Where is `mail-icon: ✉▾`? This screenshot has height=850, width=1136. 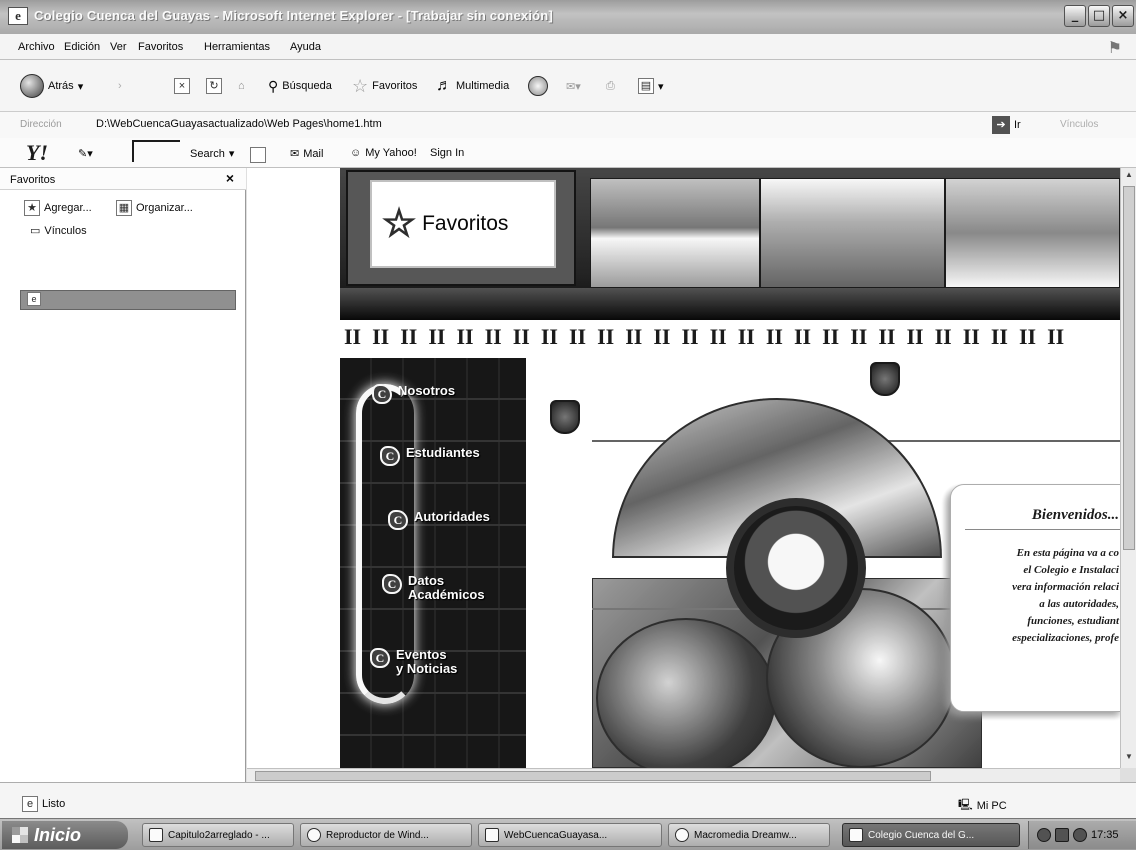
mail-icon: ✉▾ is located at coordinates (573, 86).